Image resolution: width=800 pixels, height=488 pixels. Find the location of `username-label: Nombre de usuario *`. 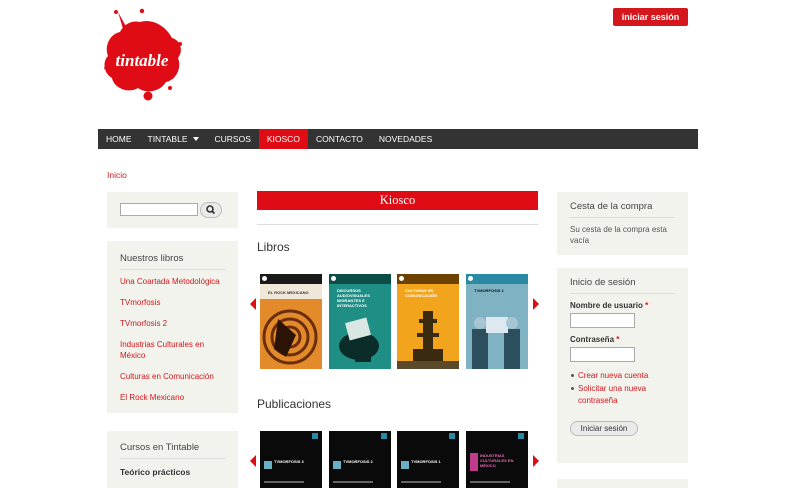

username-label: Nombre de usuario * is located at coordinates (622, 305).